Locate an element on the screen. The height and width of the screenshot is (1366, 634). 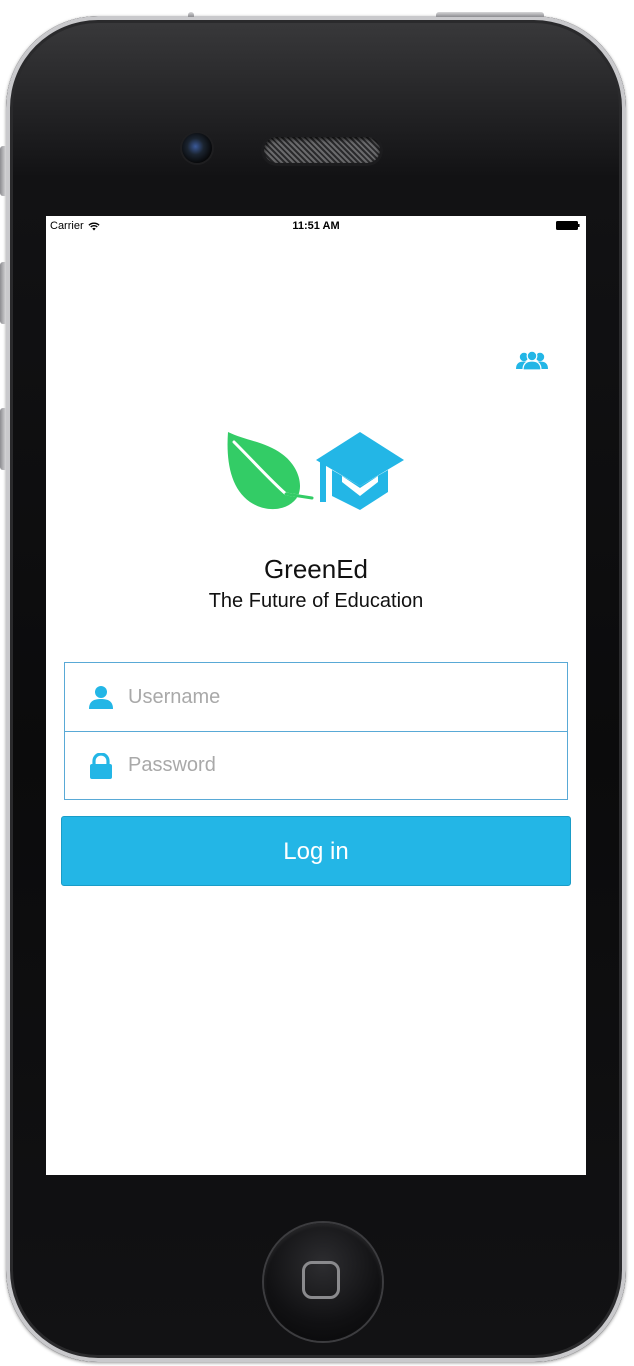
app-name: GreenEd is located at coordinates (316, 569).